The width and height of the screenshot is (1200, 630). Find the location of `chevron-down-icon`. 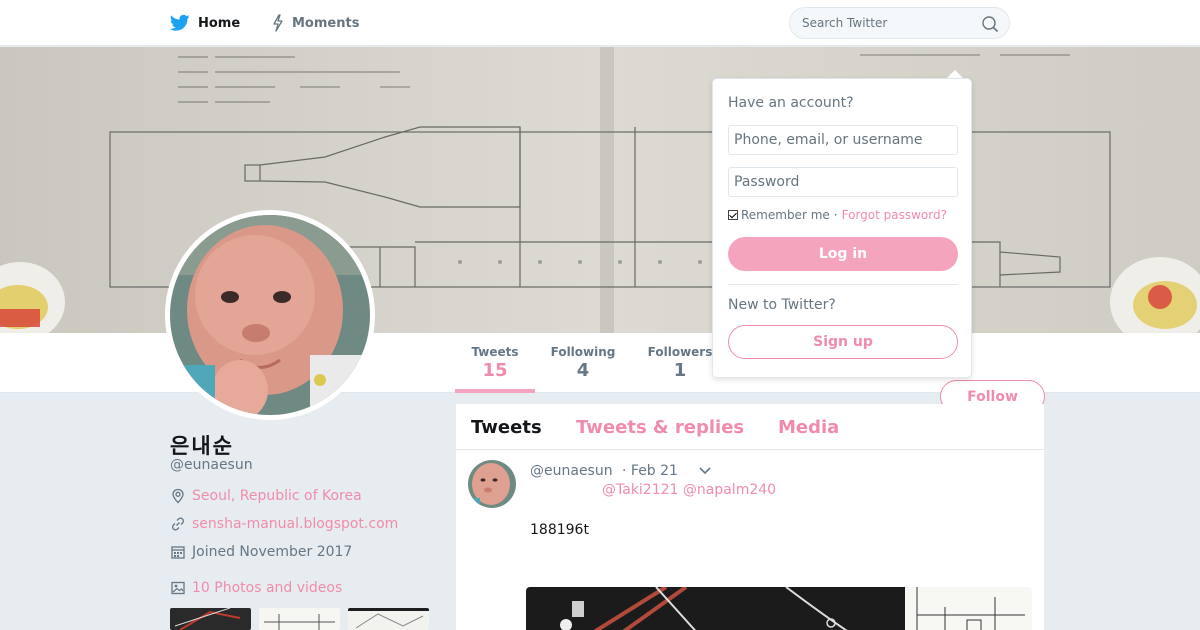

chevron-down-icon is located at coordinates (705, 471).